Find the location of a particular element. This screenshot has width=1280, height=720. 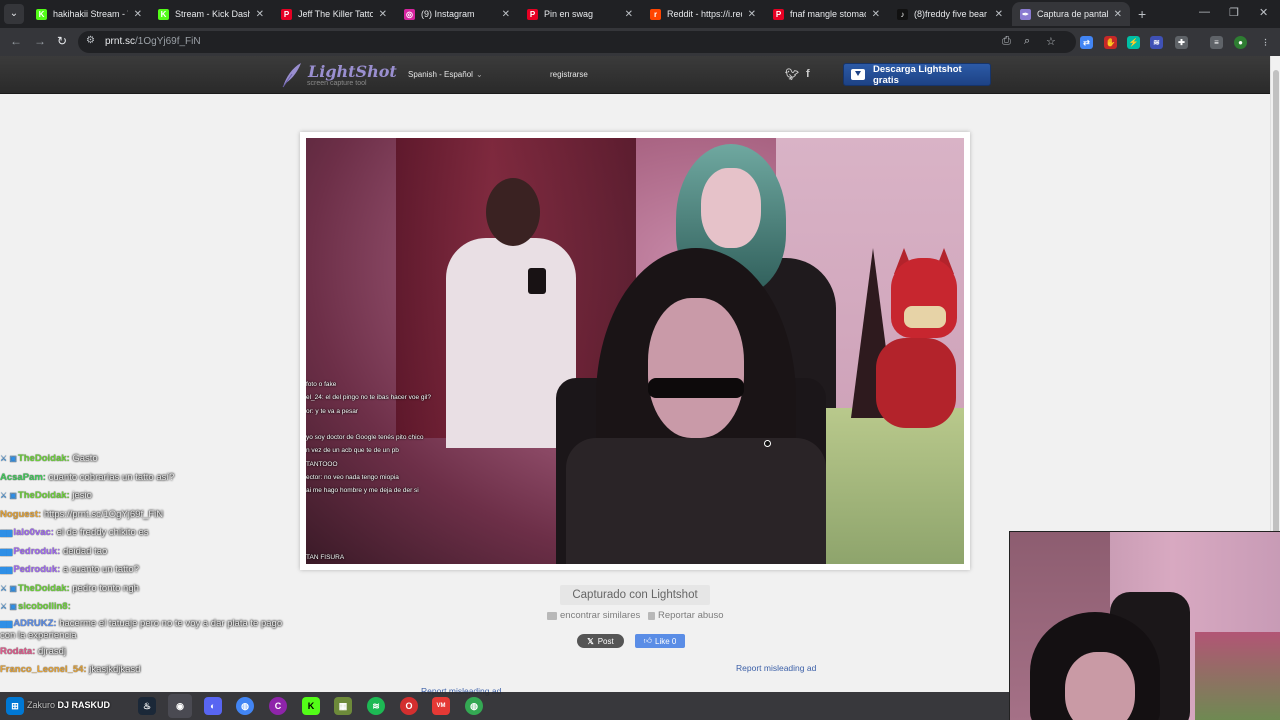

streamer-face is located at coordinates (696, 368).